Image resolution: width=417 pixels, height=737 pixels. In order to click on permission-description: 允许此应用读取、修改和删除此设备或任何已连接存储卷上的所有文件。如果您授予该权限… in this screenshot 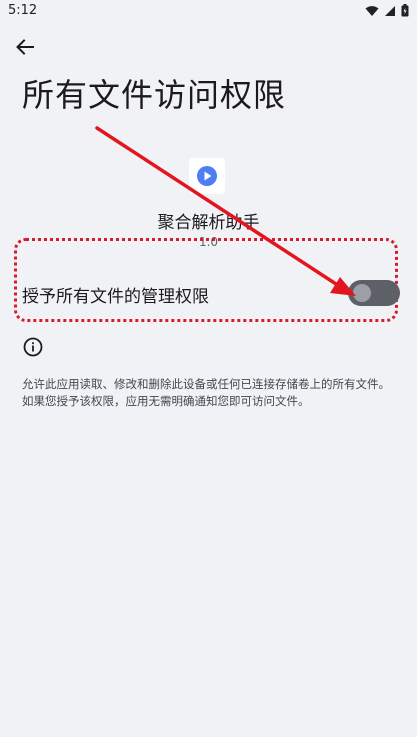, I will do `click(206, 392)`.